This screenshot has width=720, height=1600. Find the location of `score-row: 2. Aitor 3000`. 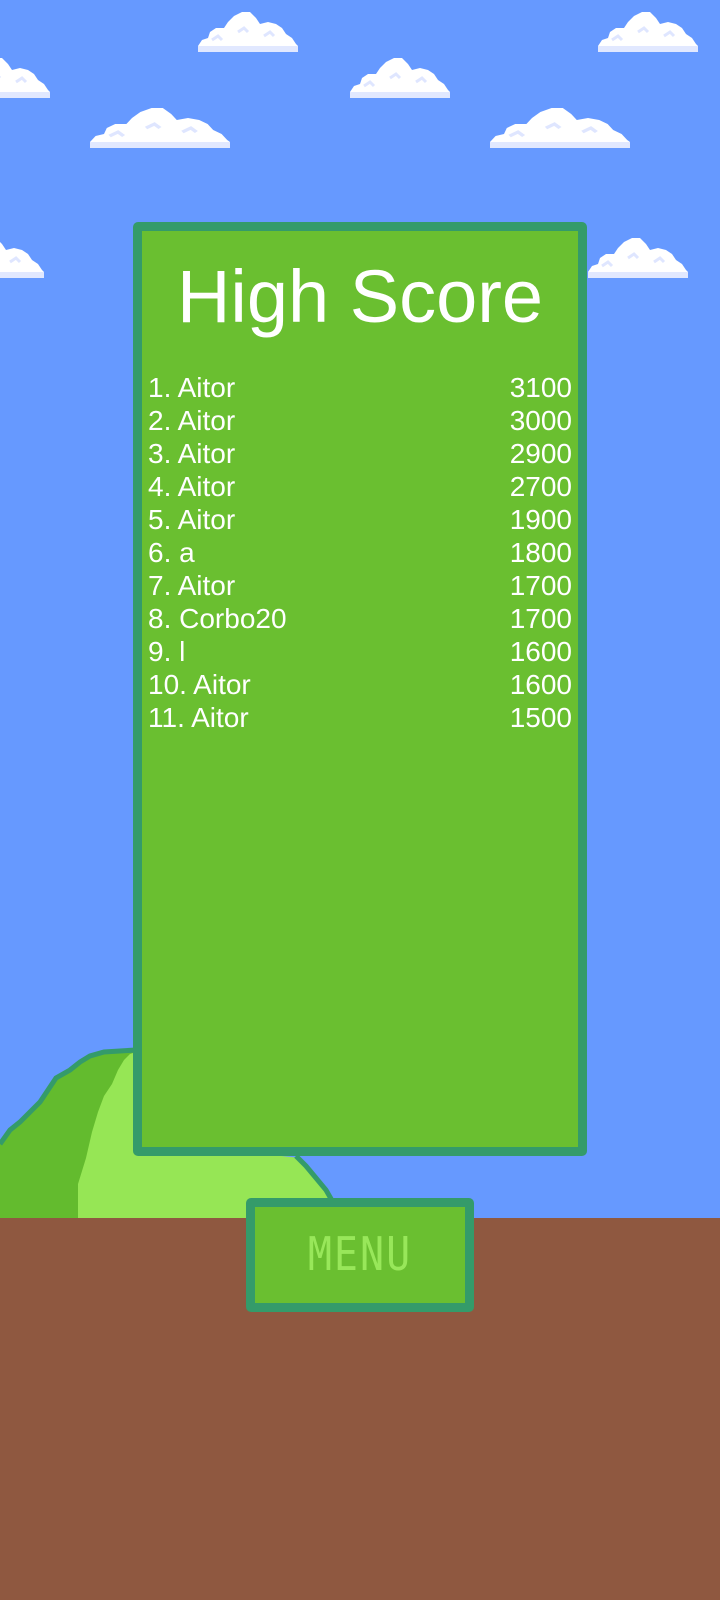

score-row: 2. Aitor 3000 is located at coordinates (360, 420).